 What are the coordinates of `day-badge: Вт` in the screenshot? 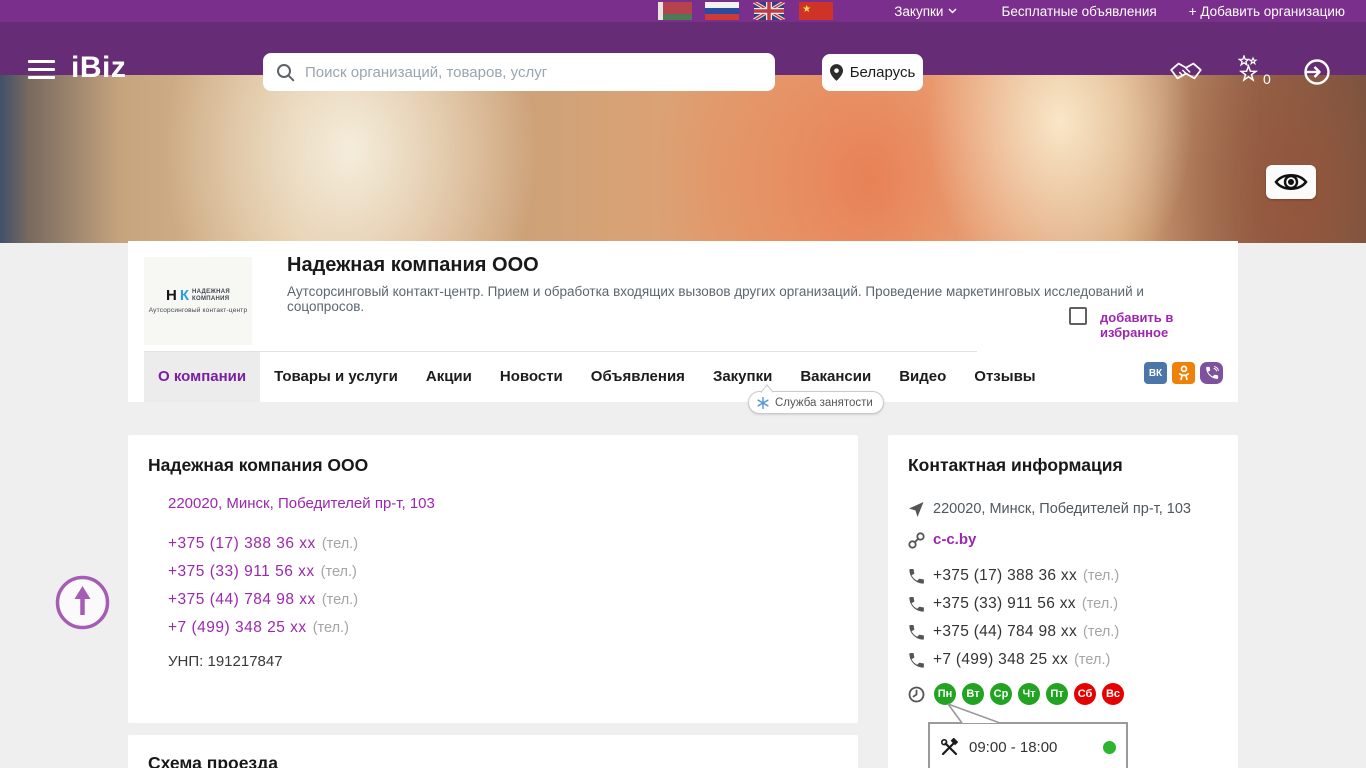 It's located at (973, 694).